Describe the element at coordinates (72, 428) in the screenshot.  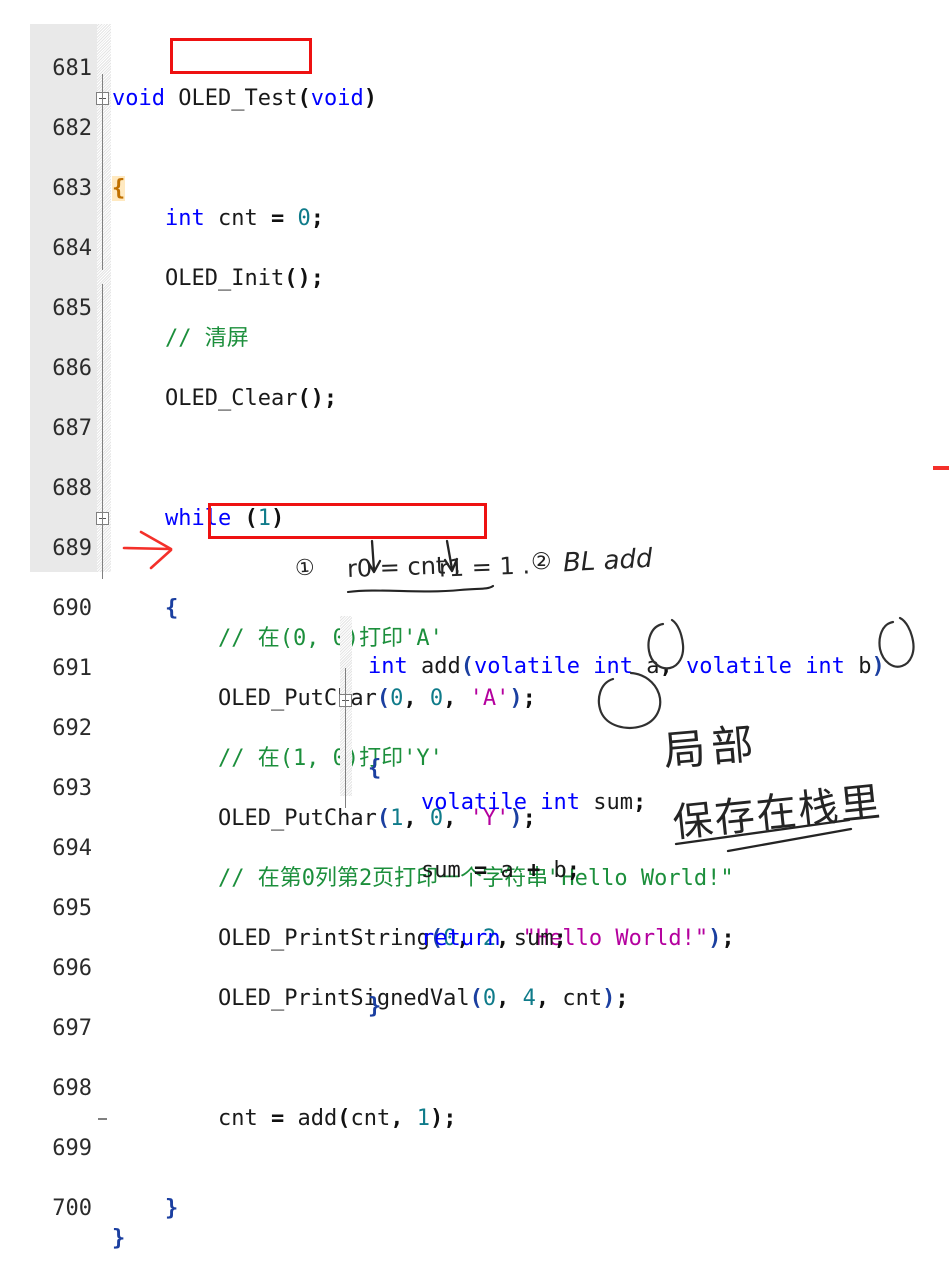
I see `line-number: 687` at that location.